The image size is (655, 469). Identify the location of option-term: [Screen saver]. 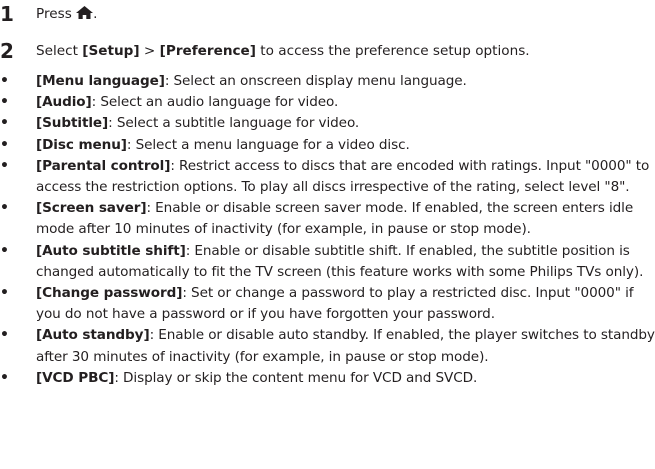
(91, 208).